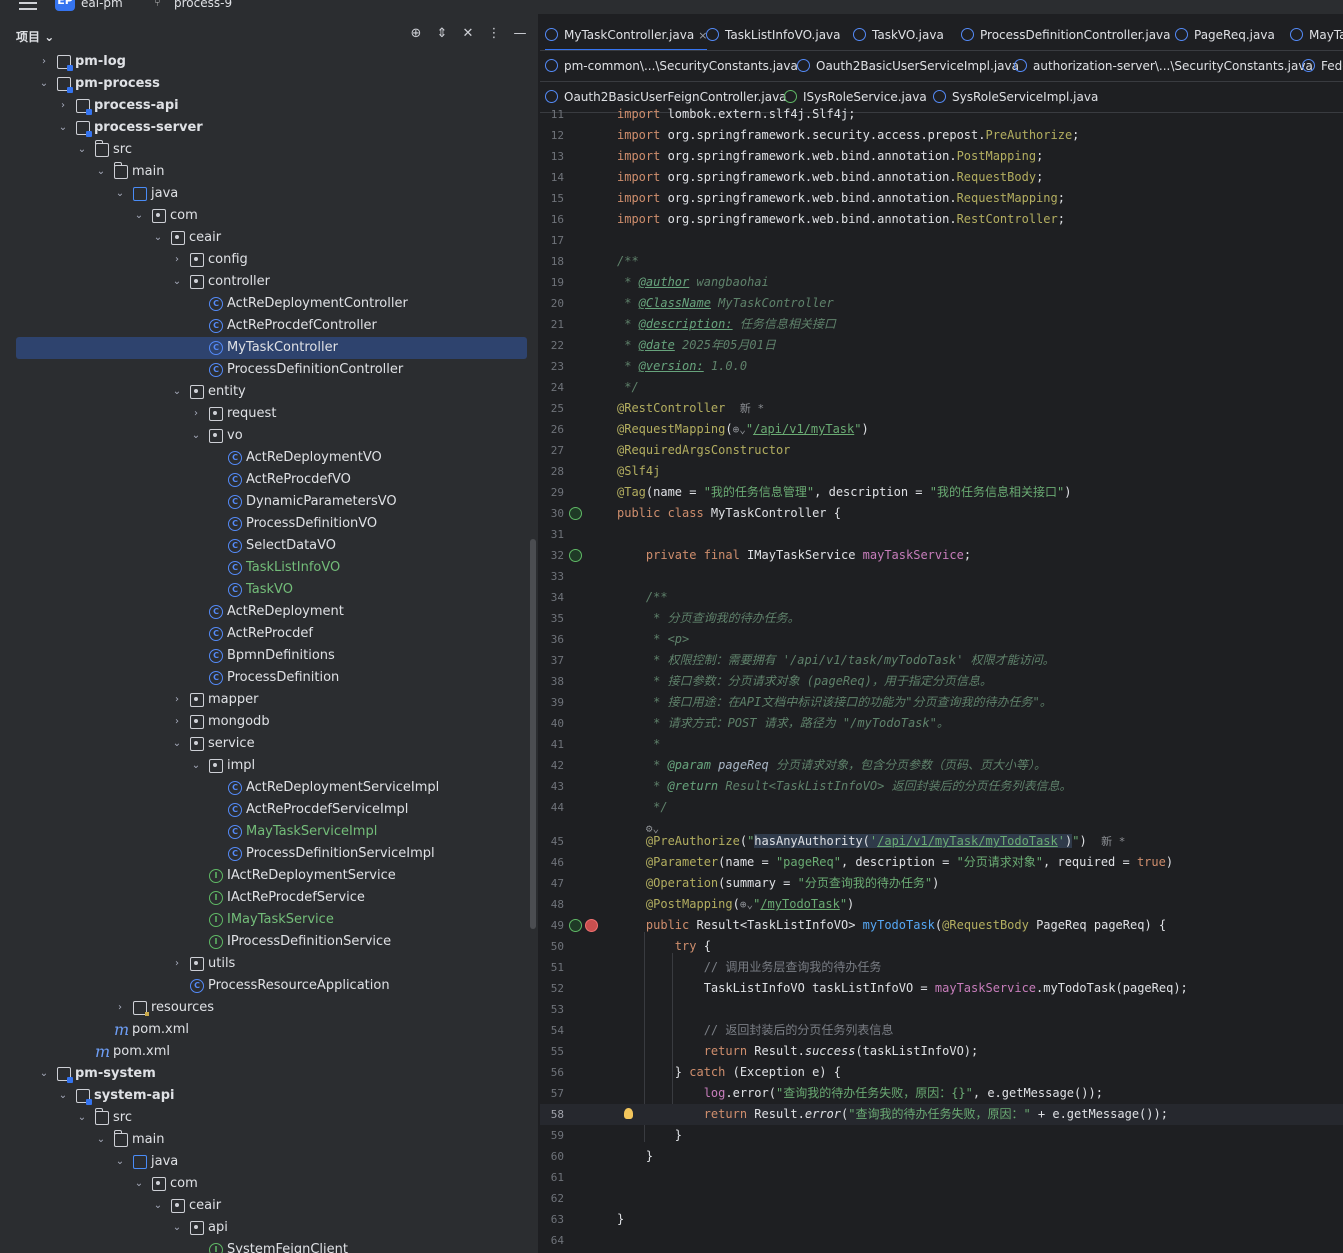 The width and height of the screenshot is (1343, 1253). What do you see at coordinates (494, 33) in the screenshot?
I see `more-options-icon: ⋮` at bounding box center [494, 33].